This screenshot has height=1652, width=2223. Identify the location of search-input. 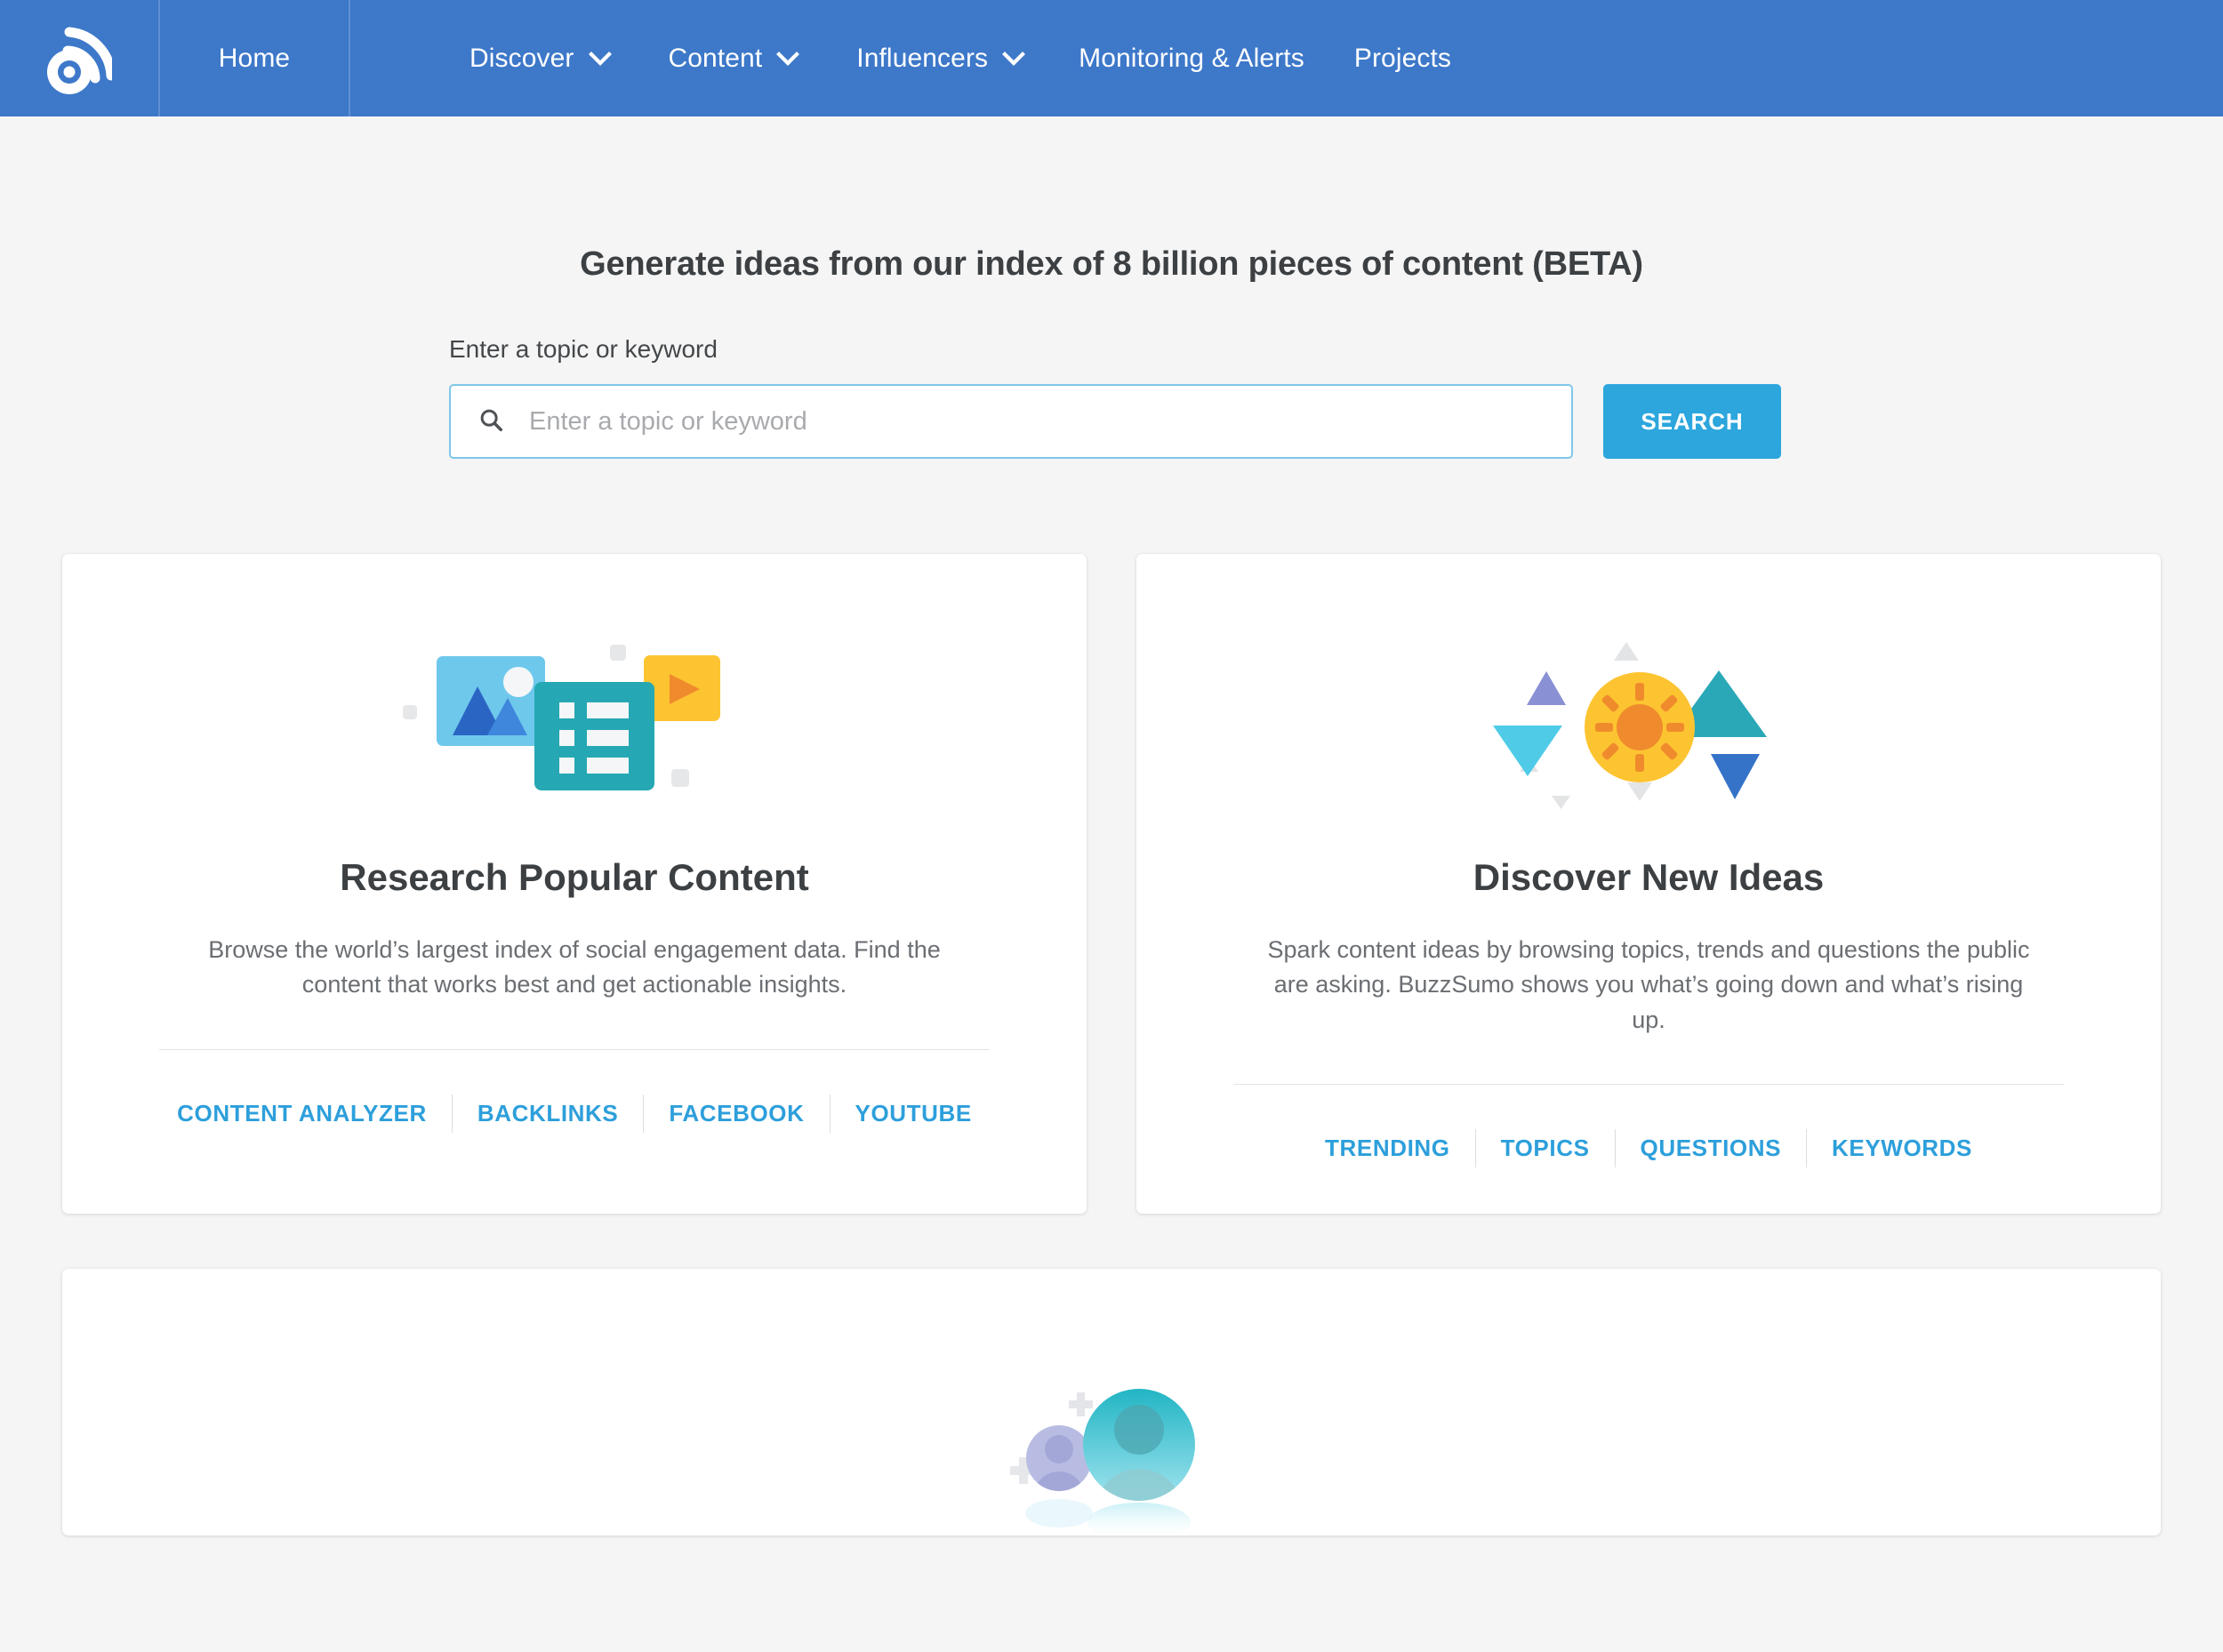
(1036, 421).